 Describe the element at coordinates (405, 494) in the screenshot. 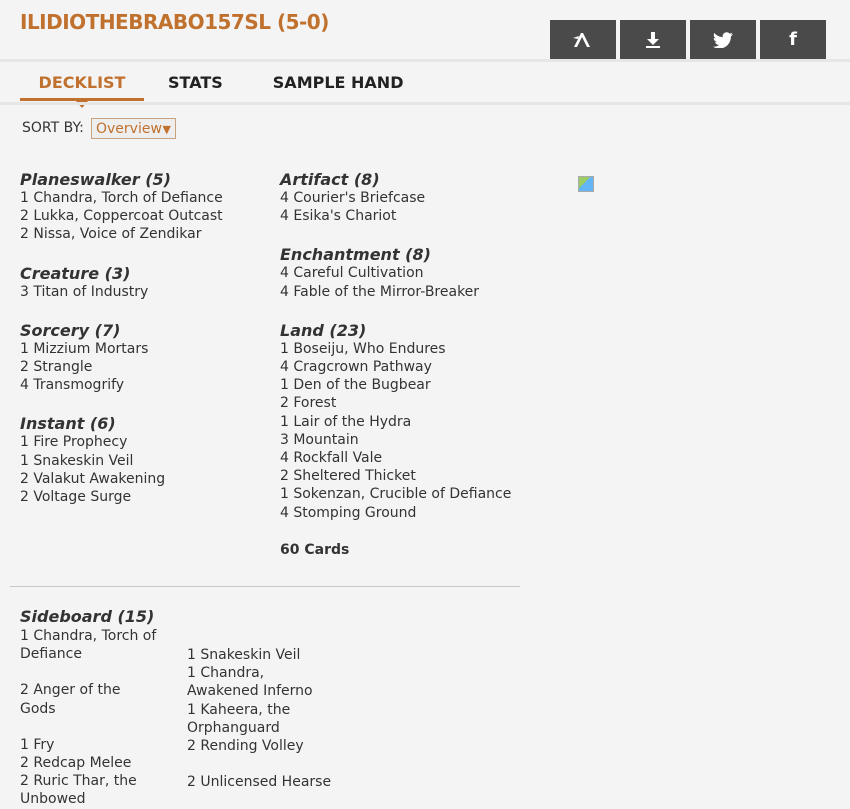

I see `card-entry: 1 Sokenzan, Crucible of Defiance` at that location.